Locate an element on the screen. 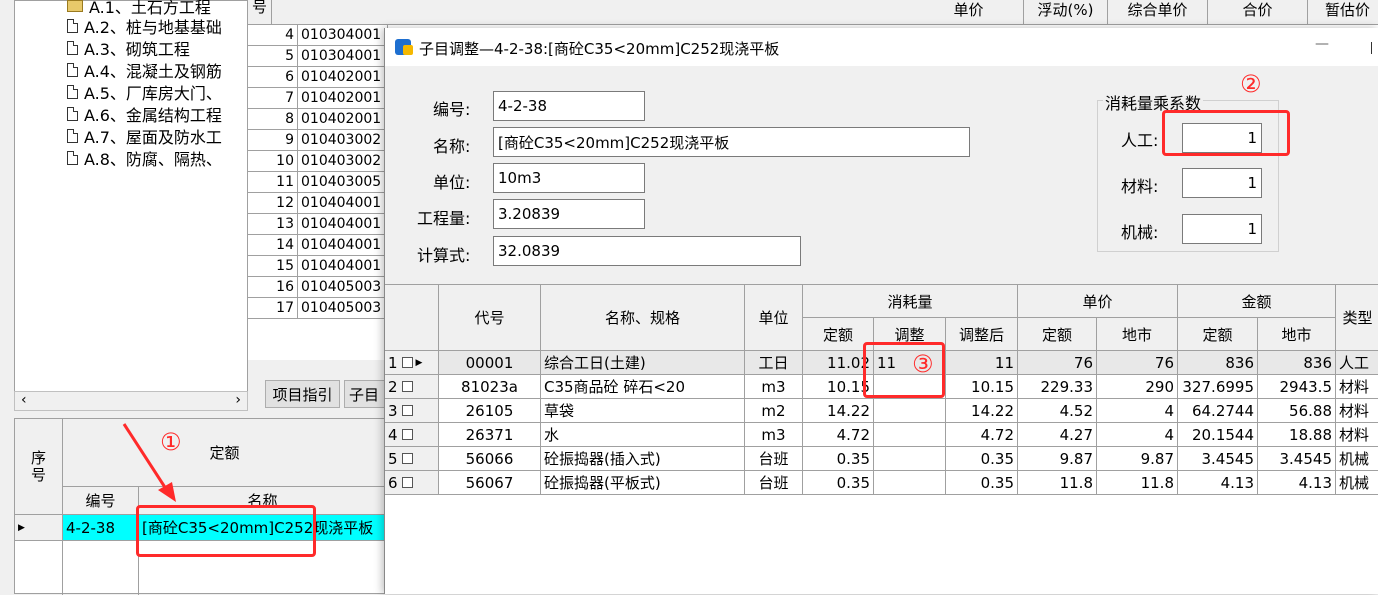 The height and width of the screenshot is (595, 1378). table-row-code: 010403005 is located at coordinates (343, 182).